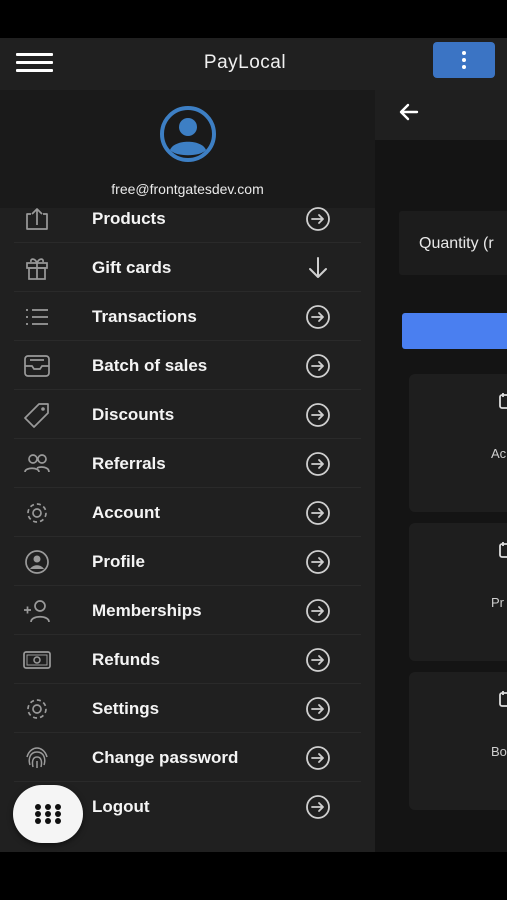 Image resolution: width=507 pixels, height=900 pixels. What do you see at coordinates (144, 316) in the screenshot?
I see `menu-item-label: Transactions` at bounding box center [144, 316].